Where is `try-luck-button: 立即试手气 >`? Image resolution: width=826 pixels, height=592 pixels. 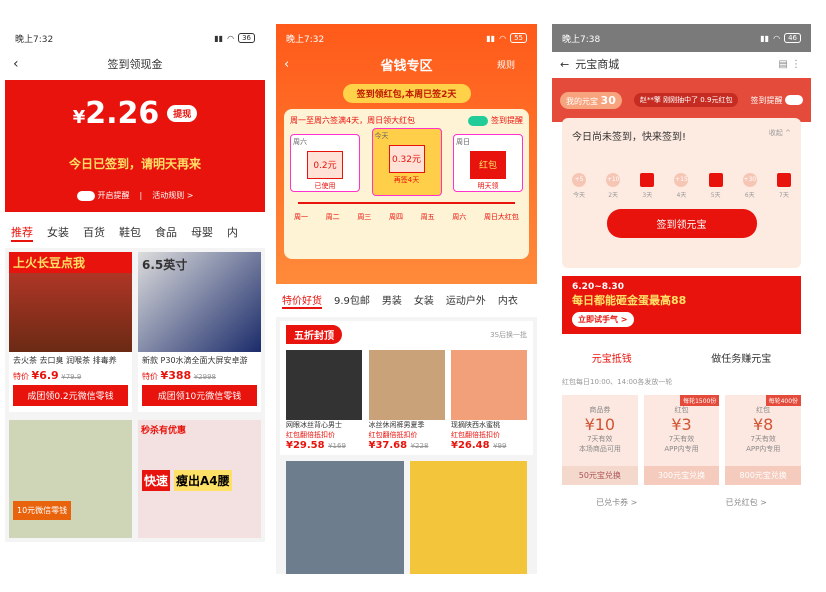
try-luck-button: 立即试手气 > is located at coordinates (603, 319).